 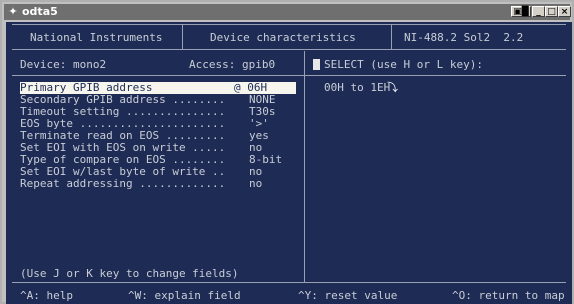 I want to click on shortcut-explain-field: ^W: explain field, so click(x=184, y=296).